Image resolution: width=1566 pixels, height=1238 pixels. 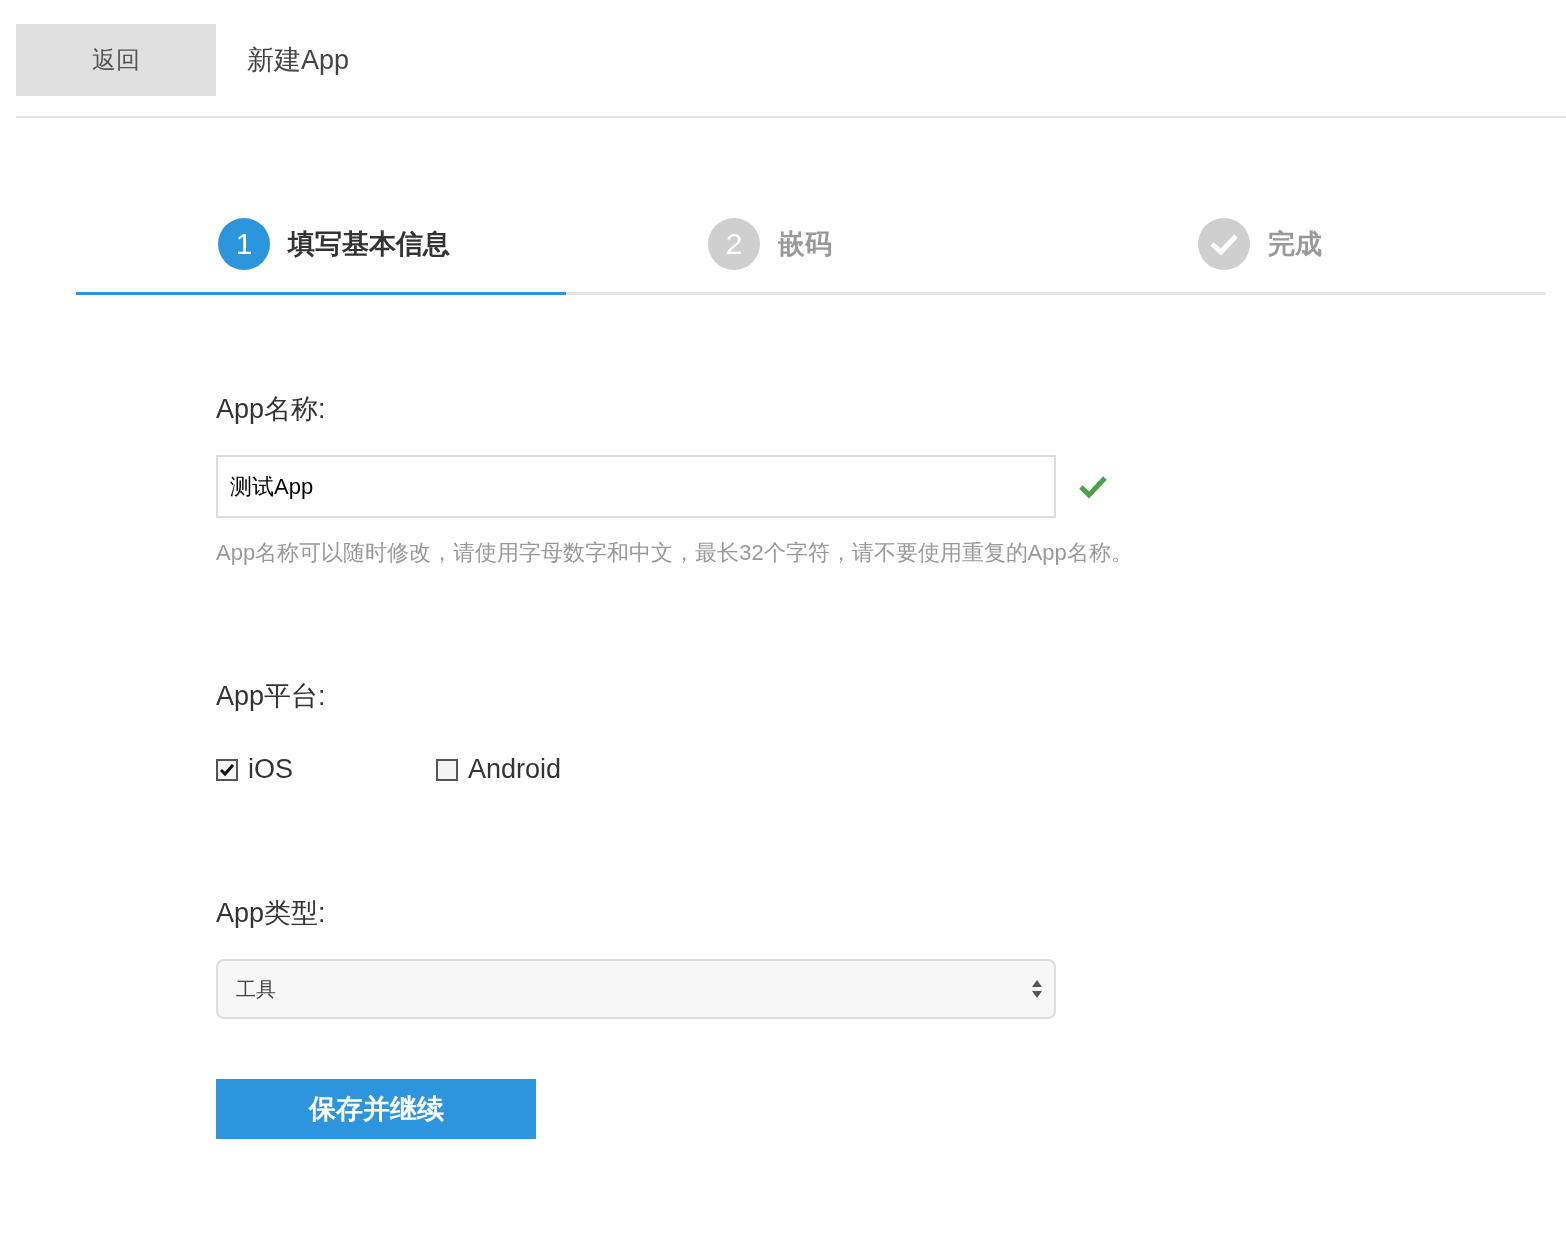 What do you see at coordinates (271, 696) in the screenshot?
I see `field-label: App平台:` at bounding box center [271, 696].